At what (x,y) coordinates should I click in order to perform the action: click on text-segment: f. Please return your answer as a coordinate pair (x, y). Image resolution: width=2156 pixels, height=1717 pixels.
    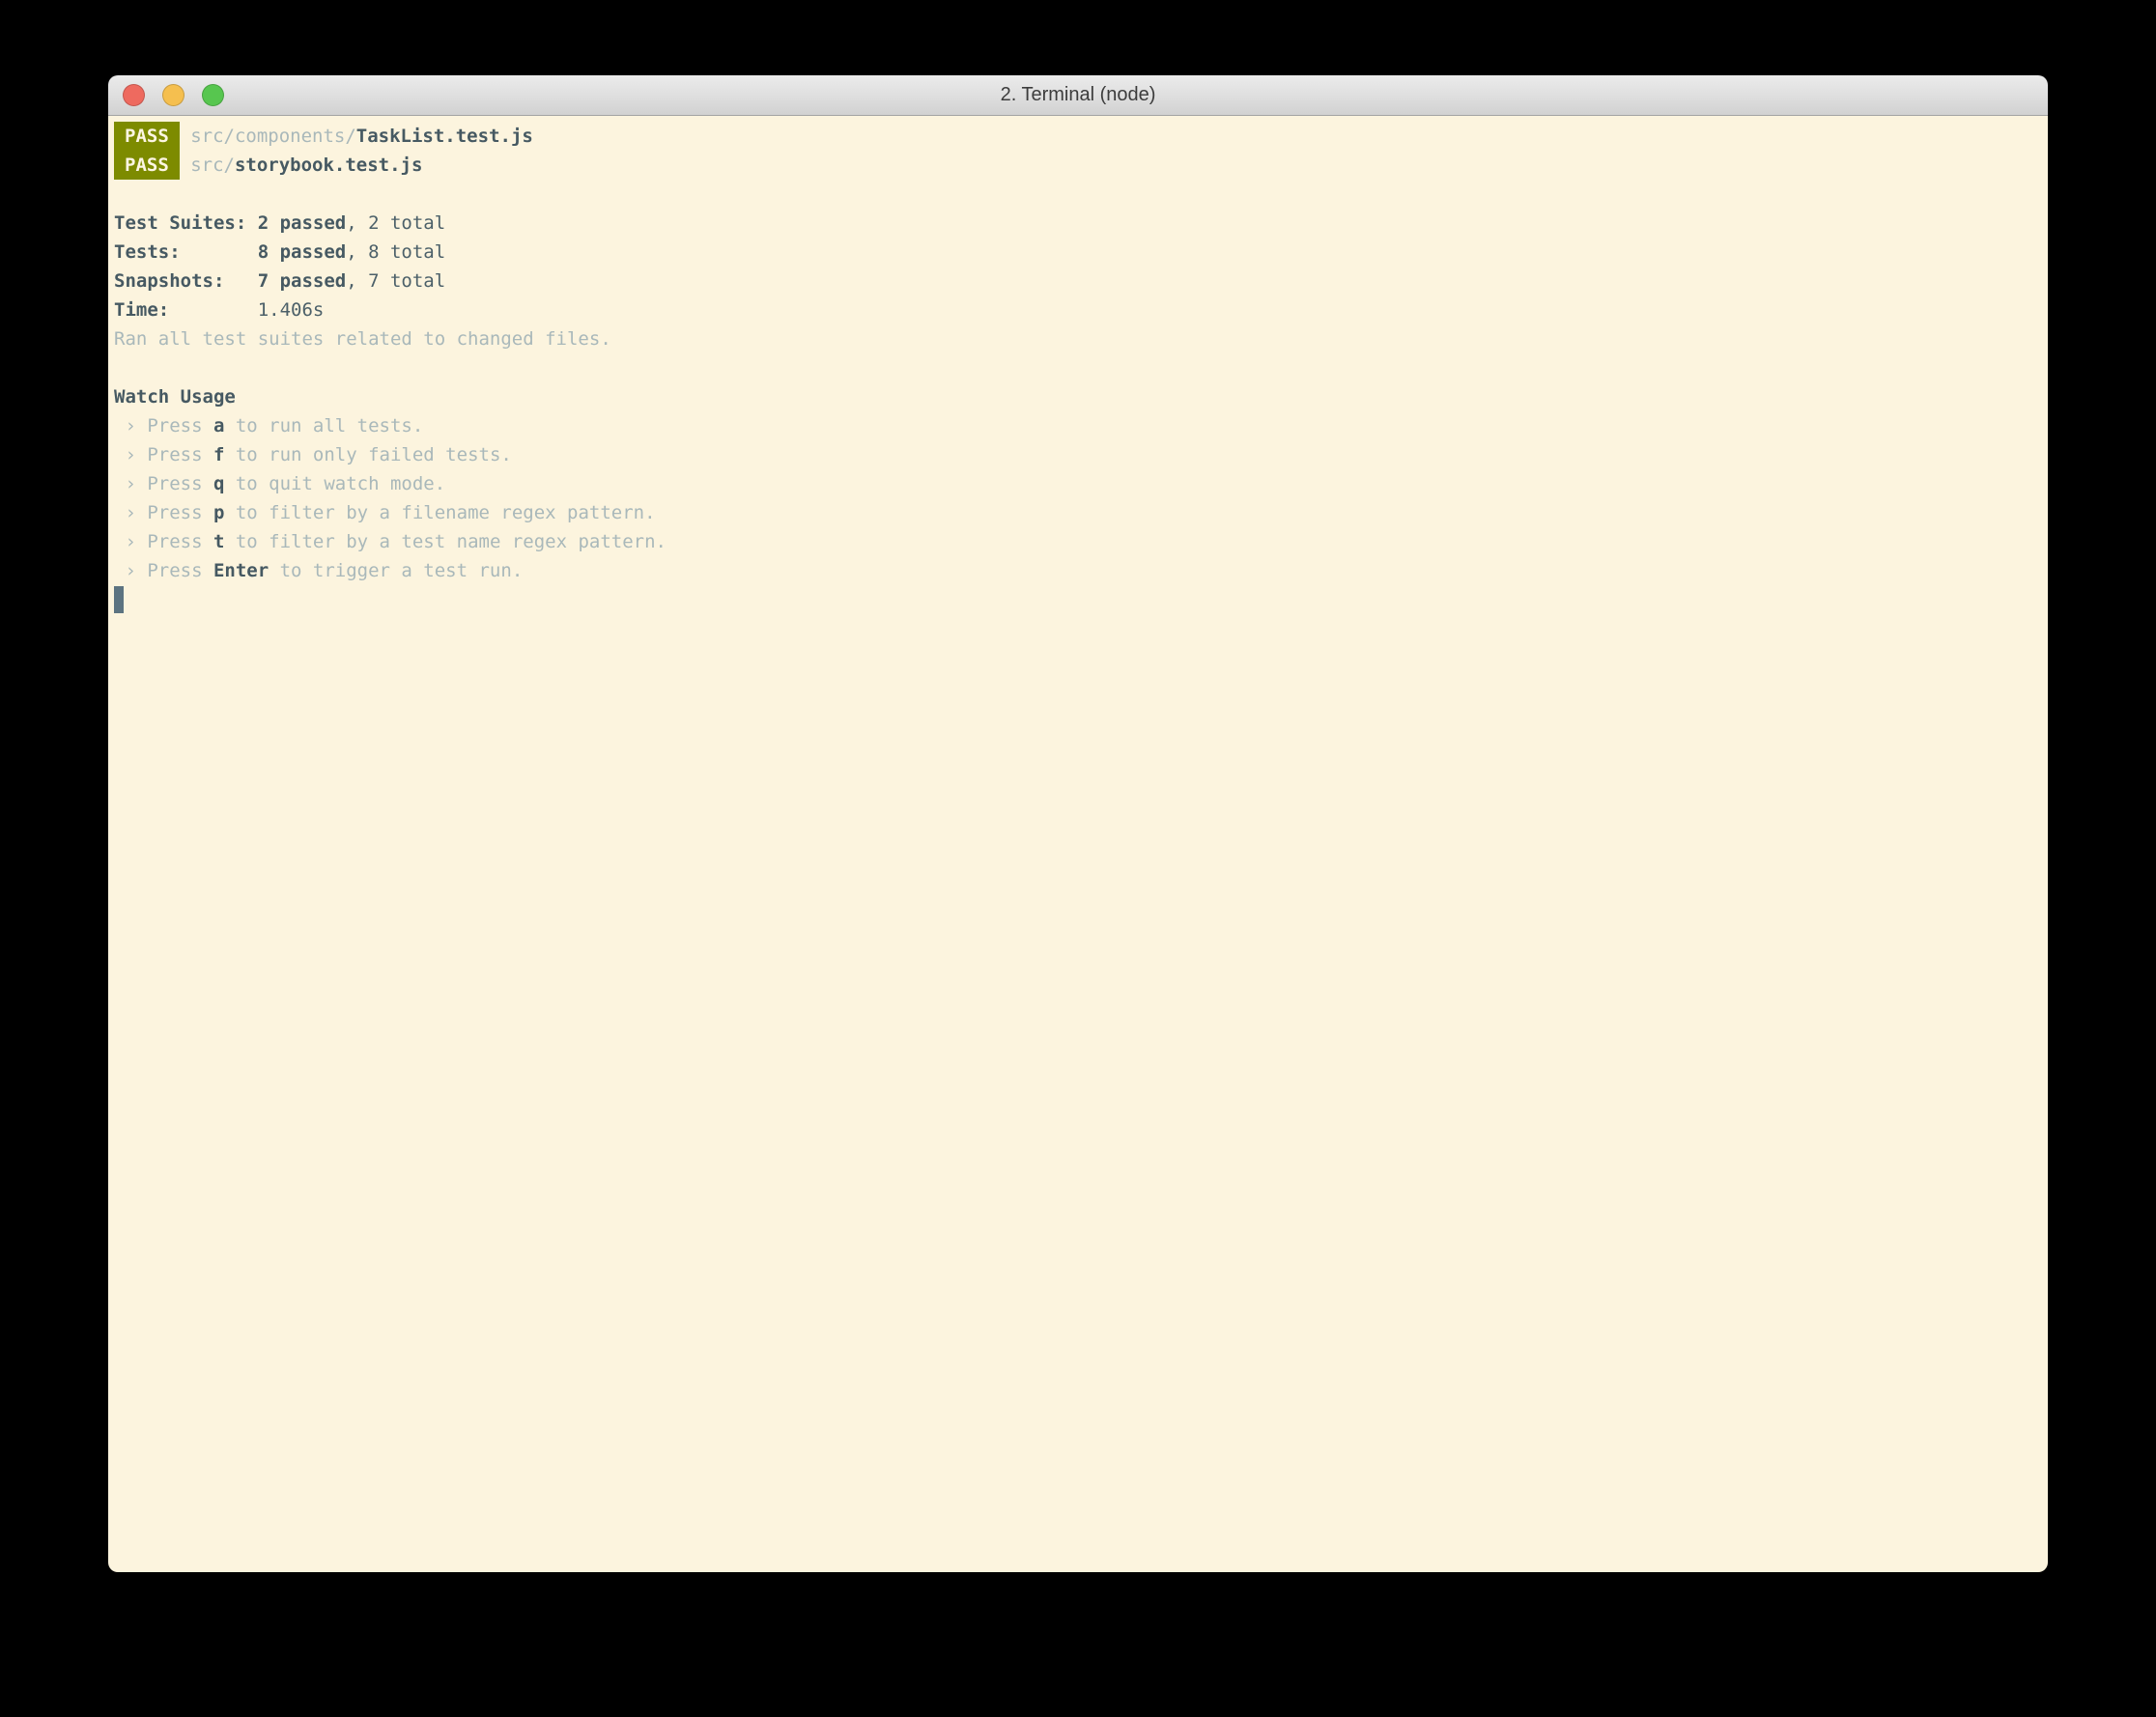
    Looking at the image, I should click on (219, 454).